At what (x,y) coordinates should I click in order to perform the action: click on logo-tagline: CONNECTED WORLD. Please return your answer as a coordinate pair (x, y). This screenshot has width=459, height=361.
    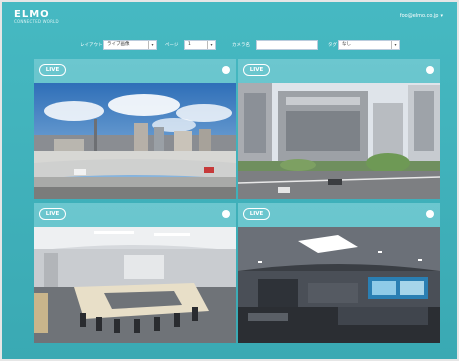
    Looking at the image, I should click on (36, 21).